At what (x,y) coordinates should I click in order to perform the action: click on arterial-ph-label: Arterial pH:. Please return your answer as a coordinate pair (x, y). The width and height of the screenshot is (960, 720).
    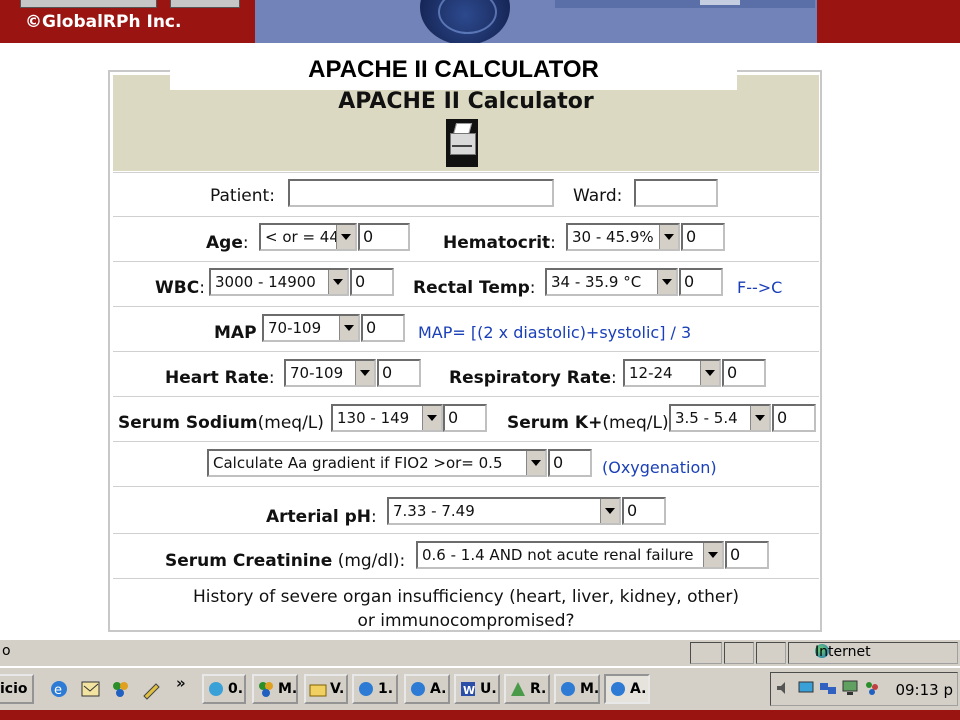
    Looking at the image, I should click on (321, 517).